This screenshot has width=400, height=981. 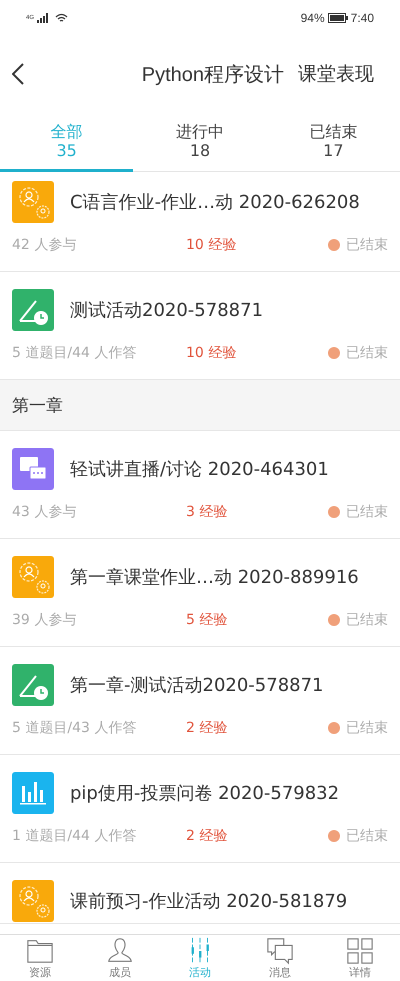 I want to click on participation-count: 5 道题目/43 人作答, so click(x=75, y=728).